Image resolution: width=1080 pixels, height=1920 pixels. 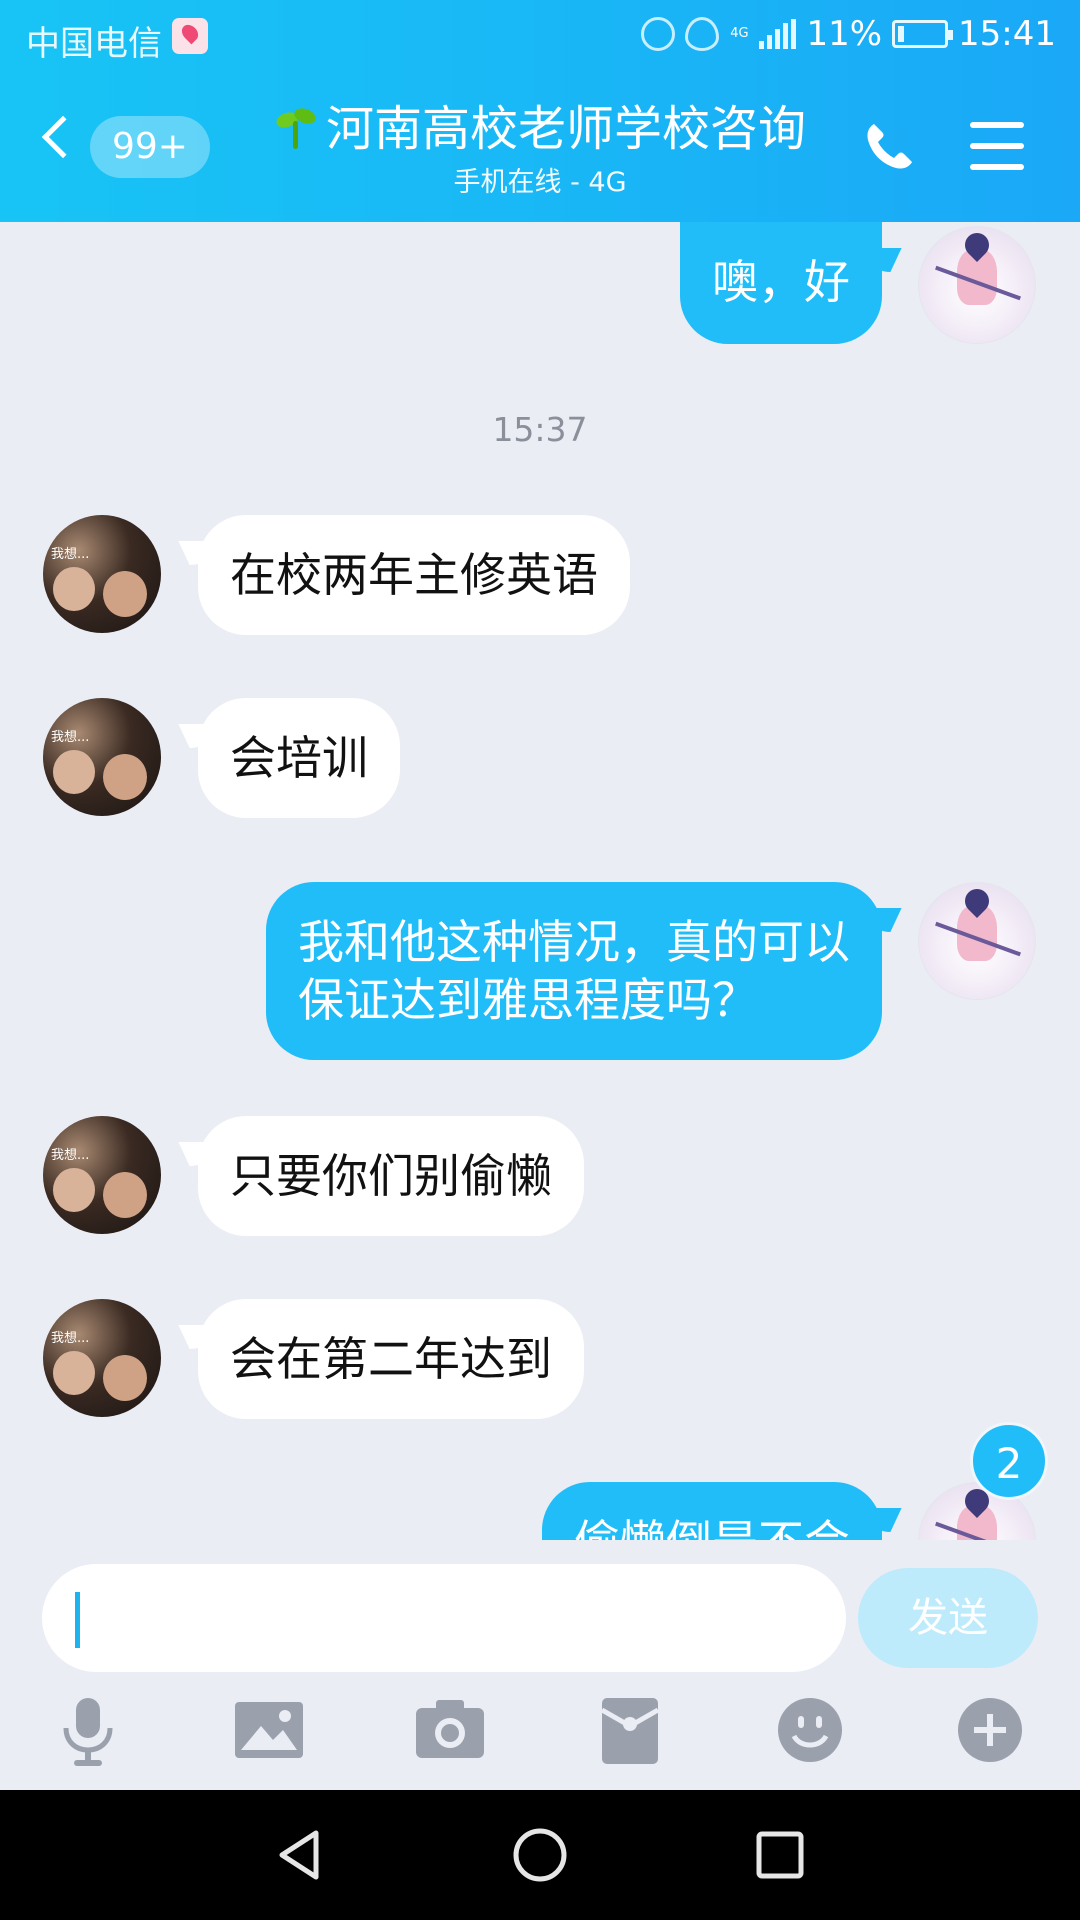 What do you see at coordinates (844, 34) in the screenshot?
I see `battery-percent: 11%` at bounding box center [844, 34].